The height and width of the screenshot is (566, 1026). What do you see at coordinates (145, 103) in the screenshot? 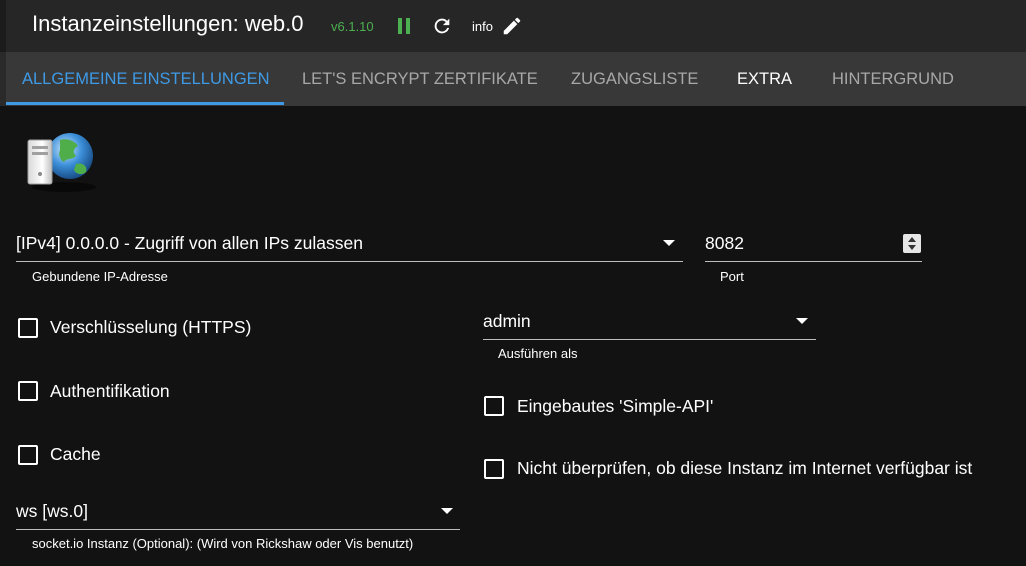
I see `active-tab-indicator` at bounding box center [145, 103].